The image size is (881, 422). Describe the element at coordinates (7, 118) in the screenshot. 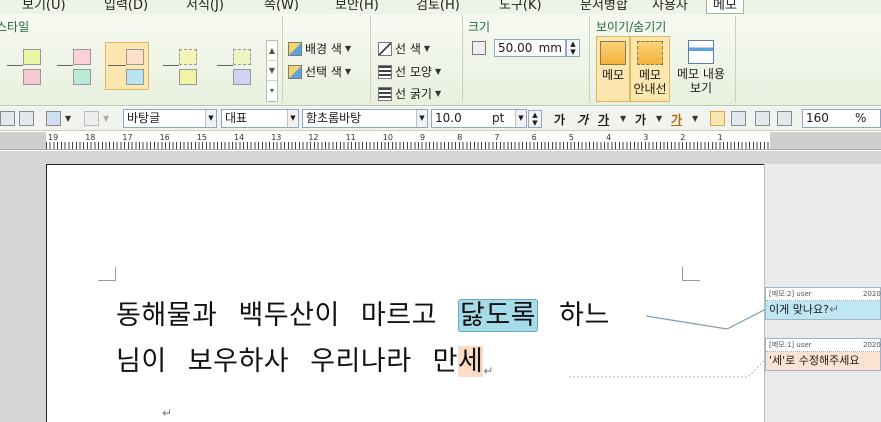

I see `print-icon` at that location.